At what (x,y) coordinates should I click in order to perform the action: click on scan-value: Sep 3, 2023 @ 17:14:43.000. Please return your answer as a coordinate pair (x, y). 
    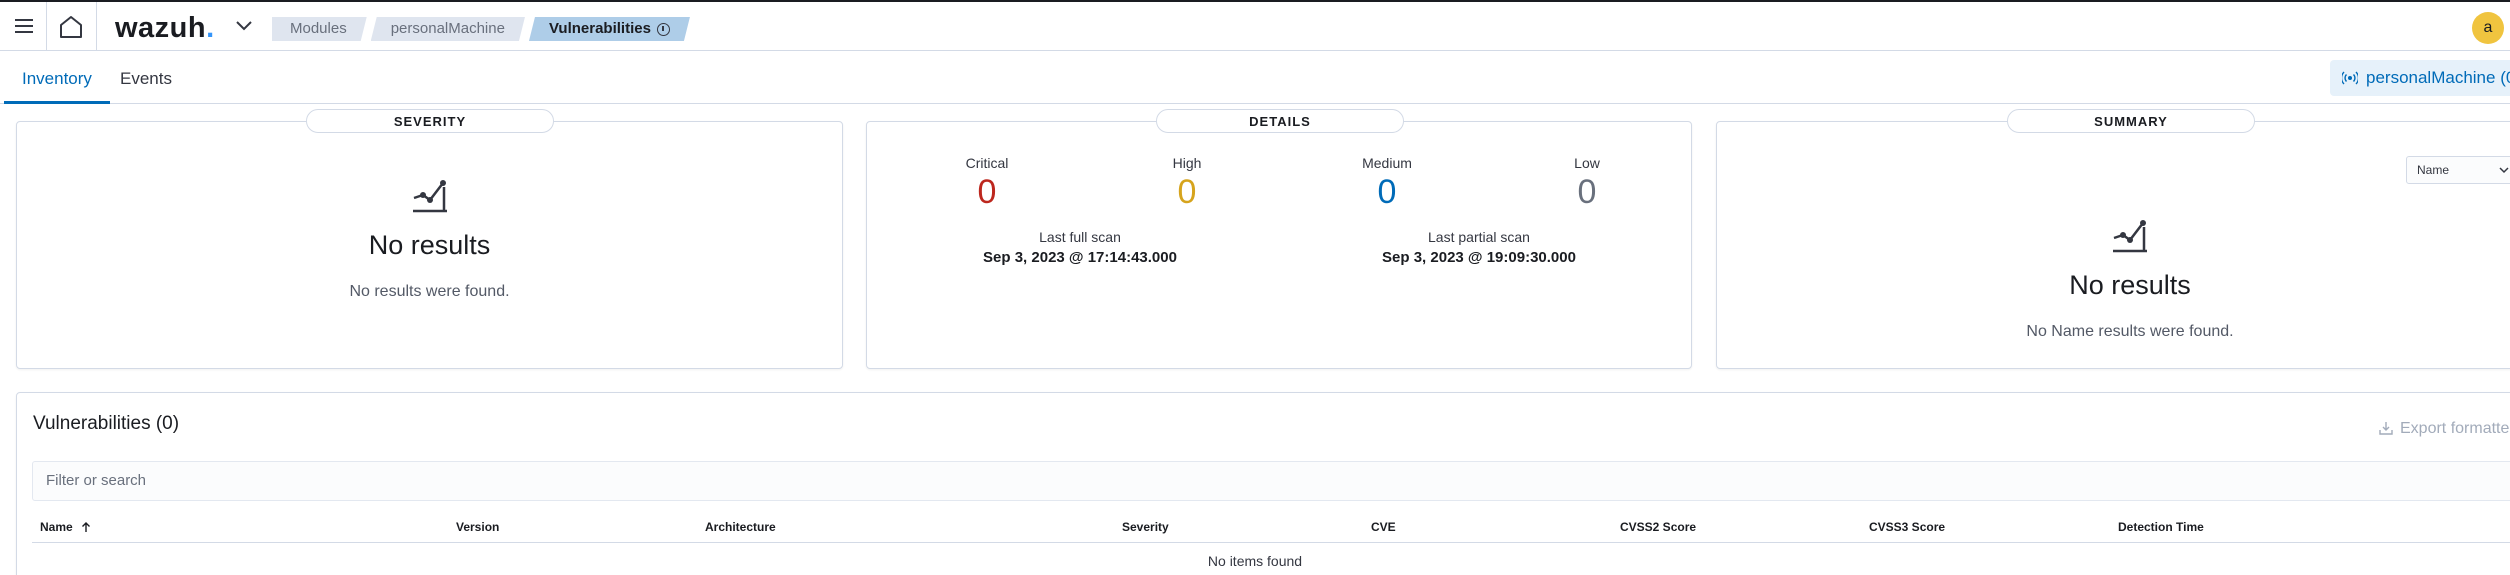
    Looking at the image, I should click on (1080, 257).